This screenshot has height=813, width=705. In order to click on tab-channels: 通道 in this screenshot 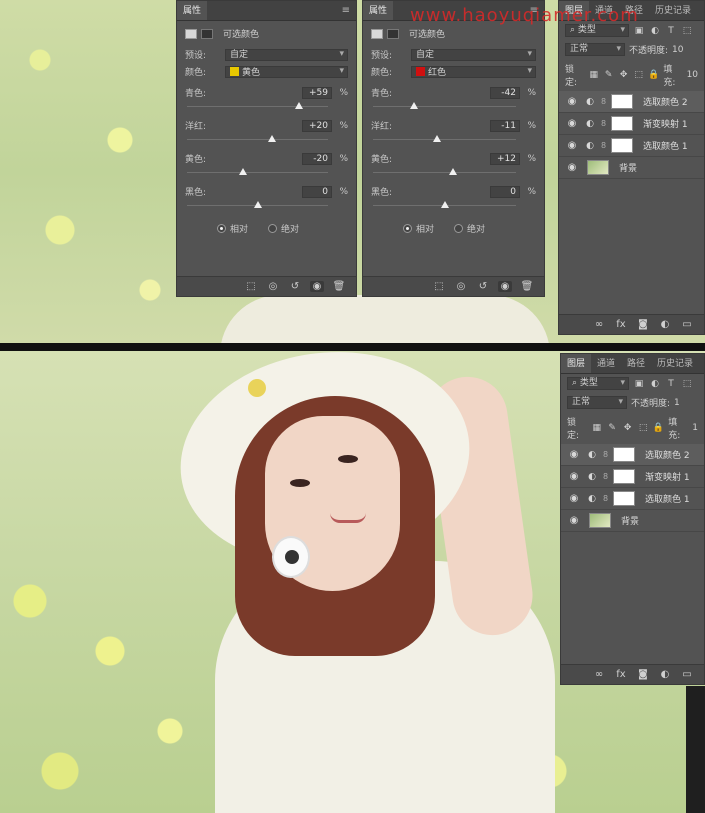, I will do `click(606, 363)`.